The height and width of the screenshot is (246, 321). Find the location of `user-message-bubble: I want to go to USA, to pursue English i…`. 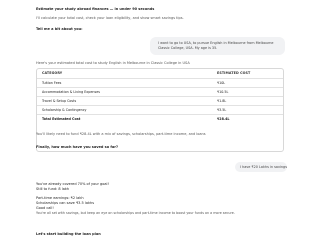

user-message-bubble: I want to go to USA, to pursue English i… is located at coordinates (217, 46).